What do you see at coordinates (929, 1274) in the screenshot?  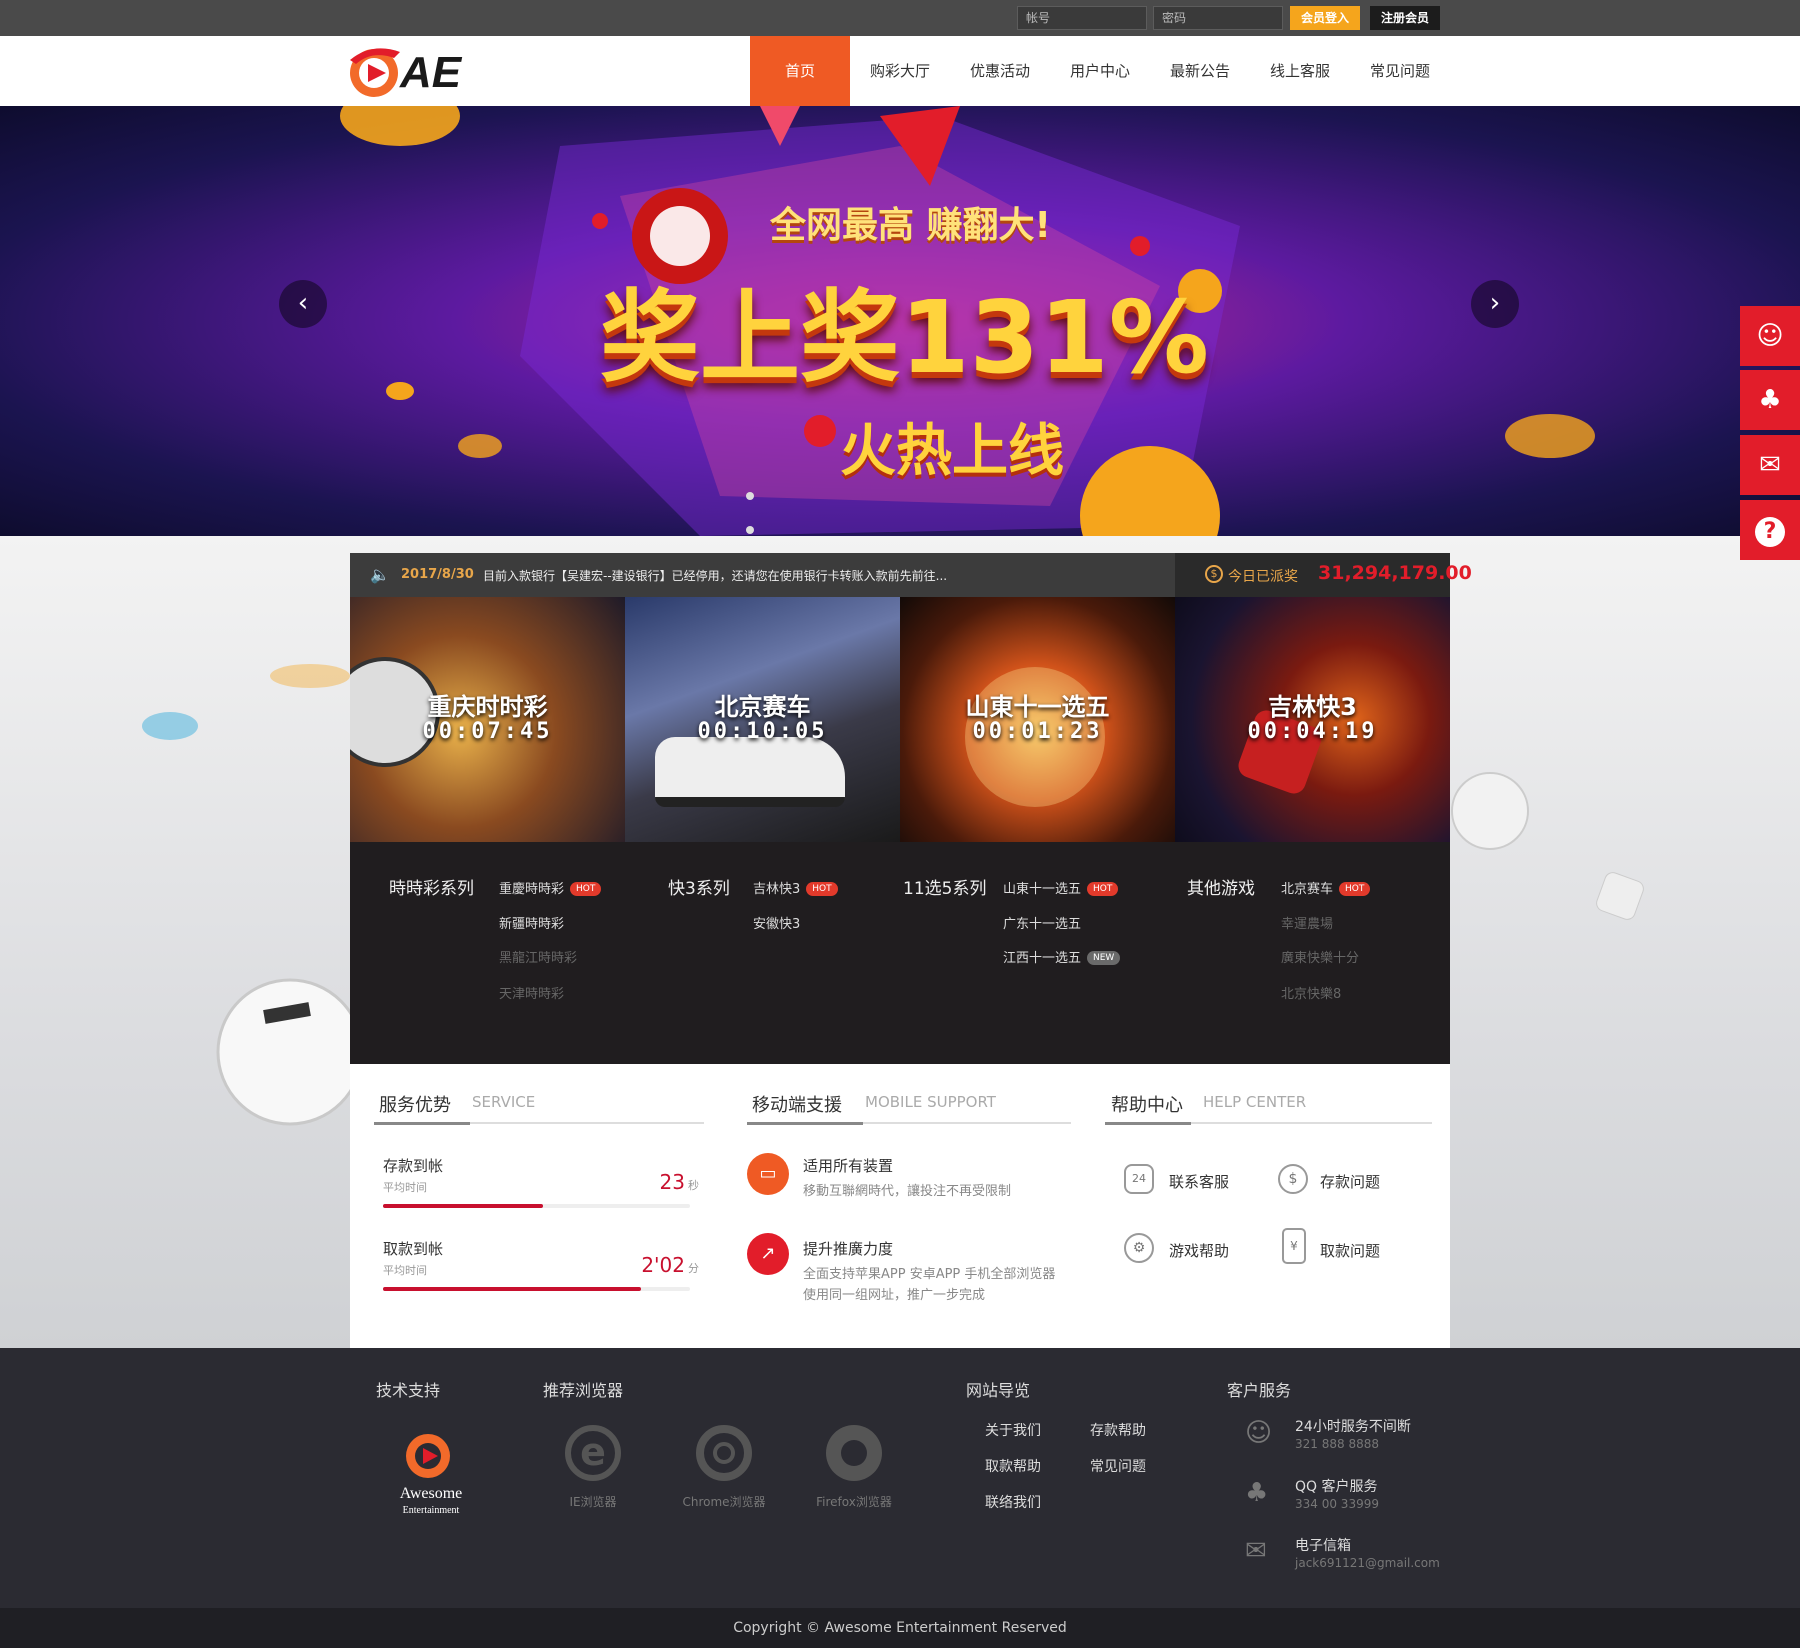 I see `mobile-item-desc: 全面支持苹果APP 安卓APP 手机全部浏览器` at bounding box center [929, 1274].